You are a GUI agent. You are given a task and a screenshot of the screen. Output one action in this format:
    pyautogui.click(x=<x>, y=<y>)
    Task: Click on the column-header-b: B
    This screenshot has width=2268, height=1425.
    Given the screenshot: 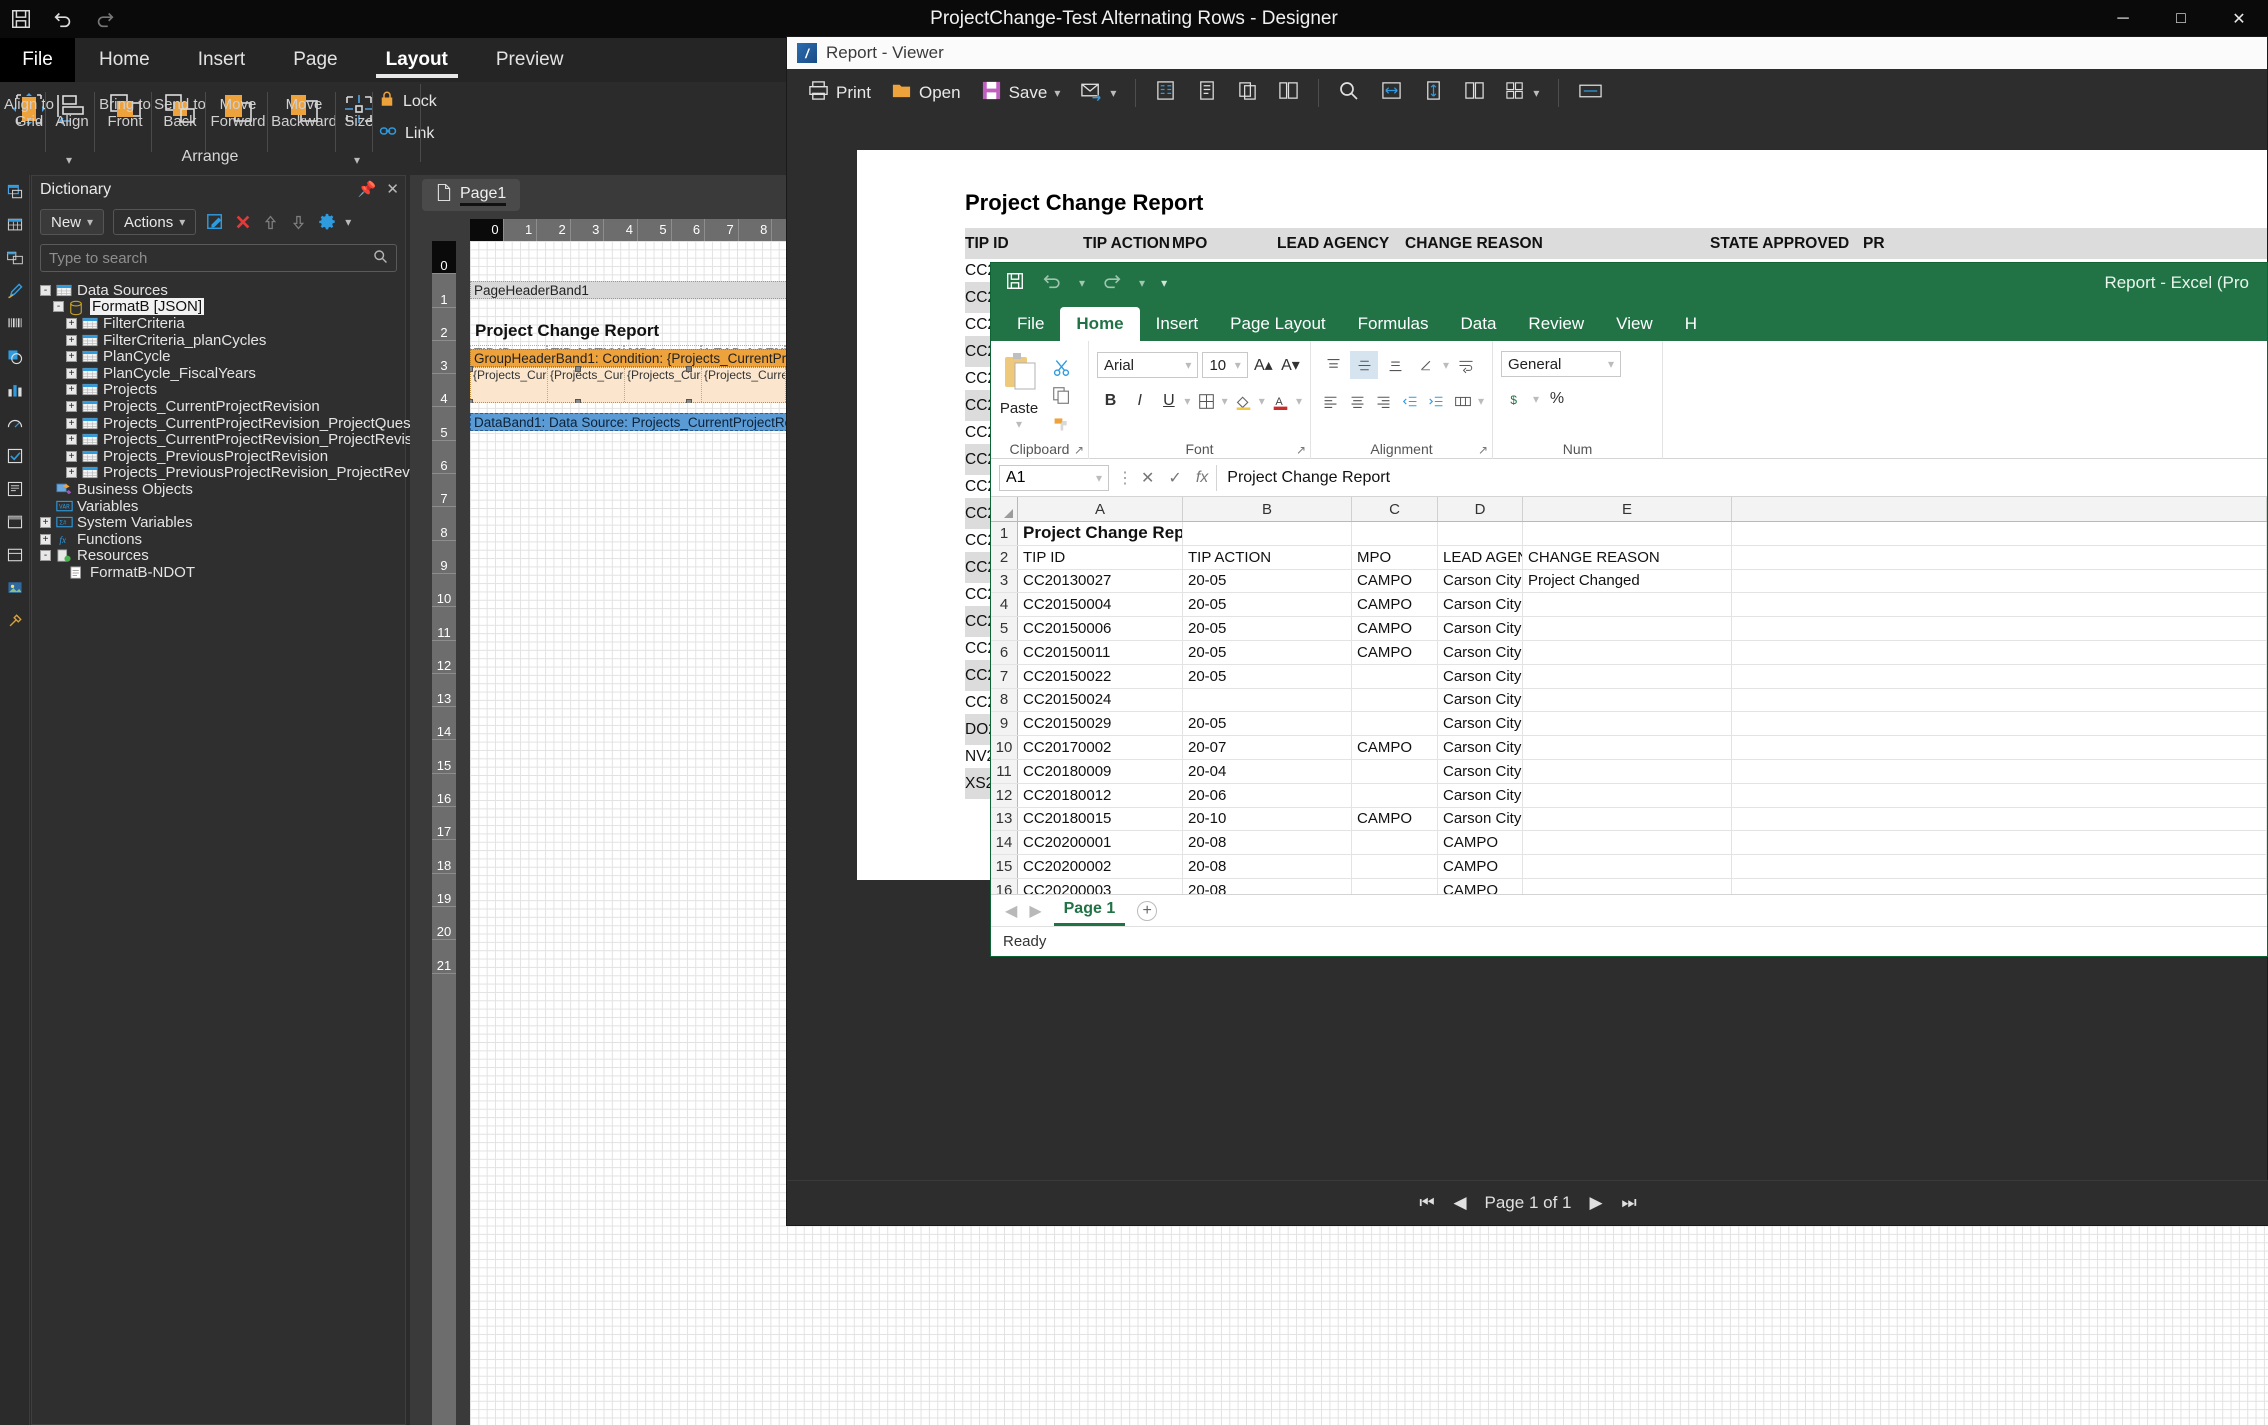 What is the action you would take?
    pyautogui.click(x=1267, y=509)
    